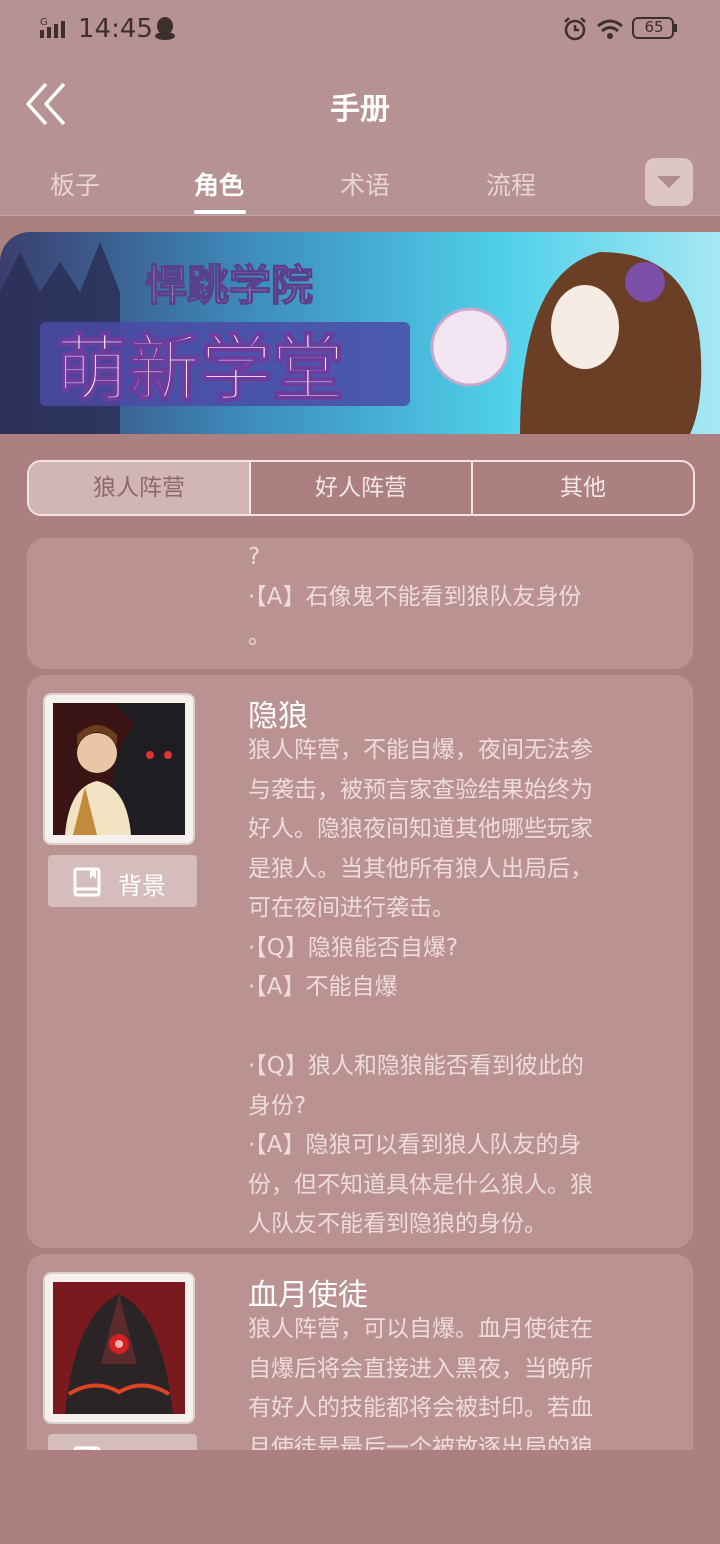  What do you see at coordinates (420, 789) in the screenshot?
I see `description-line: 与袭击，被预言家查验结果始终为` at bounding box center [420, 789].